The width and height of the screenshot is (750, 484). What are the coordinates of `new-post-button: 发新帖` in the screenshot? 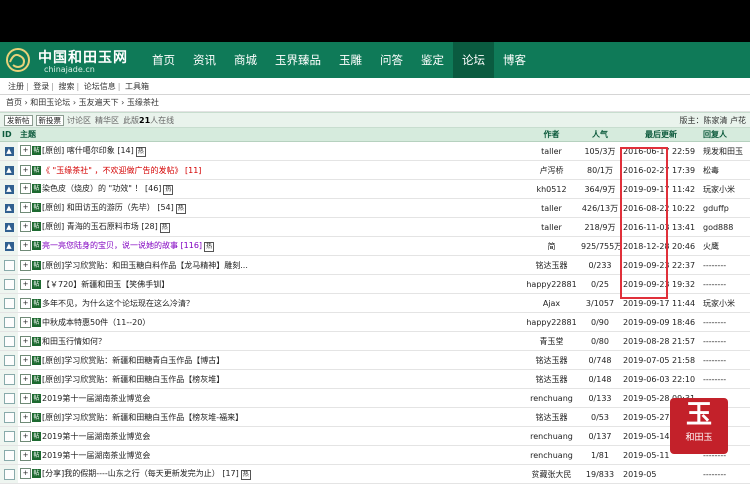 It's located at (18, 120).